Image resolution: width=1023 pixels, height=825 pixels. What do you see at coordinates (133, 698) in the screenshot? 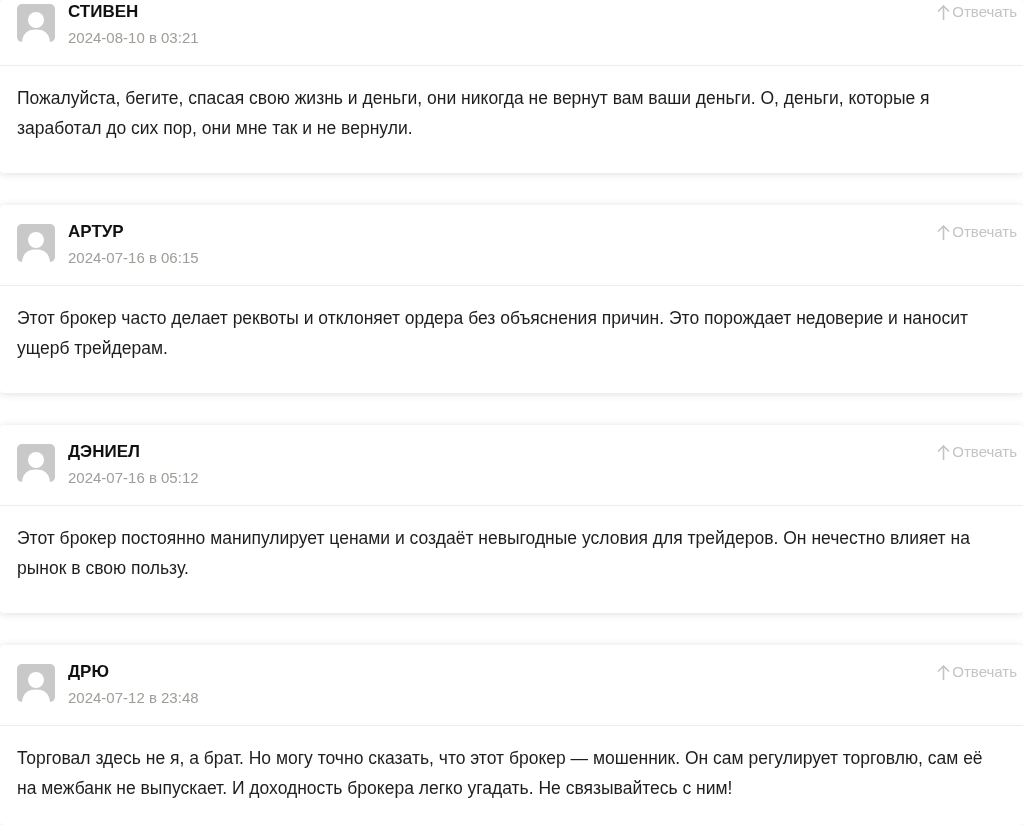
I see `comment-date: 2024-07-12 в 23:48` at bounding box center [133, 698].